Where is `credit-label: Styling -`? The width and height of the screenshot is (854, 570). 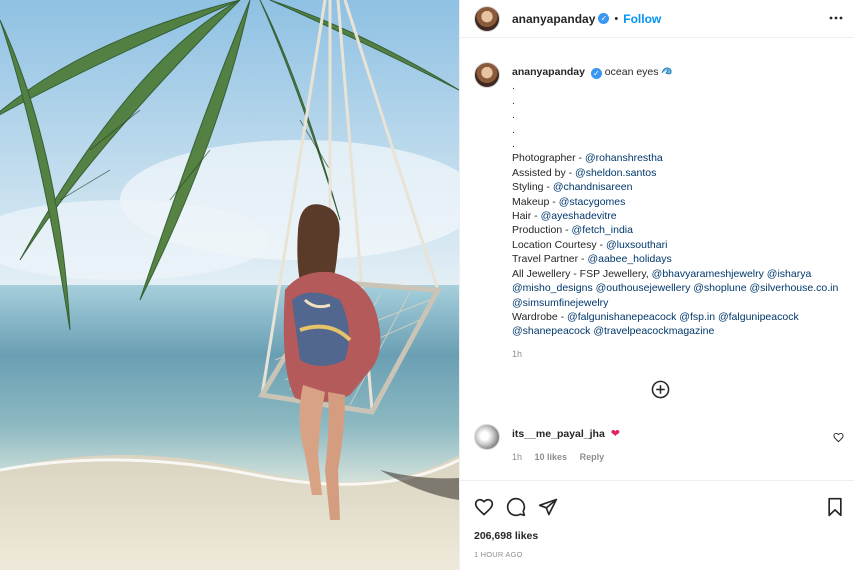 credit-label: Styling - is located at coordinates (532, 187).